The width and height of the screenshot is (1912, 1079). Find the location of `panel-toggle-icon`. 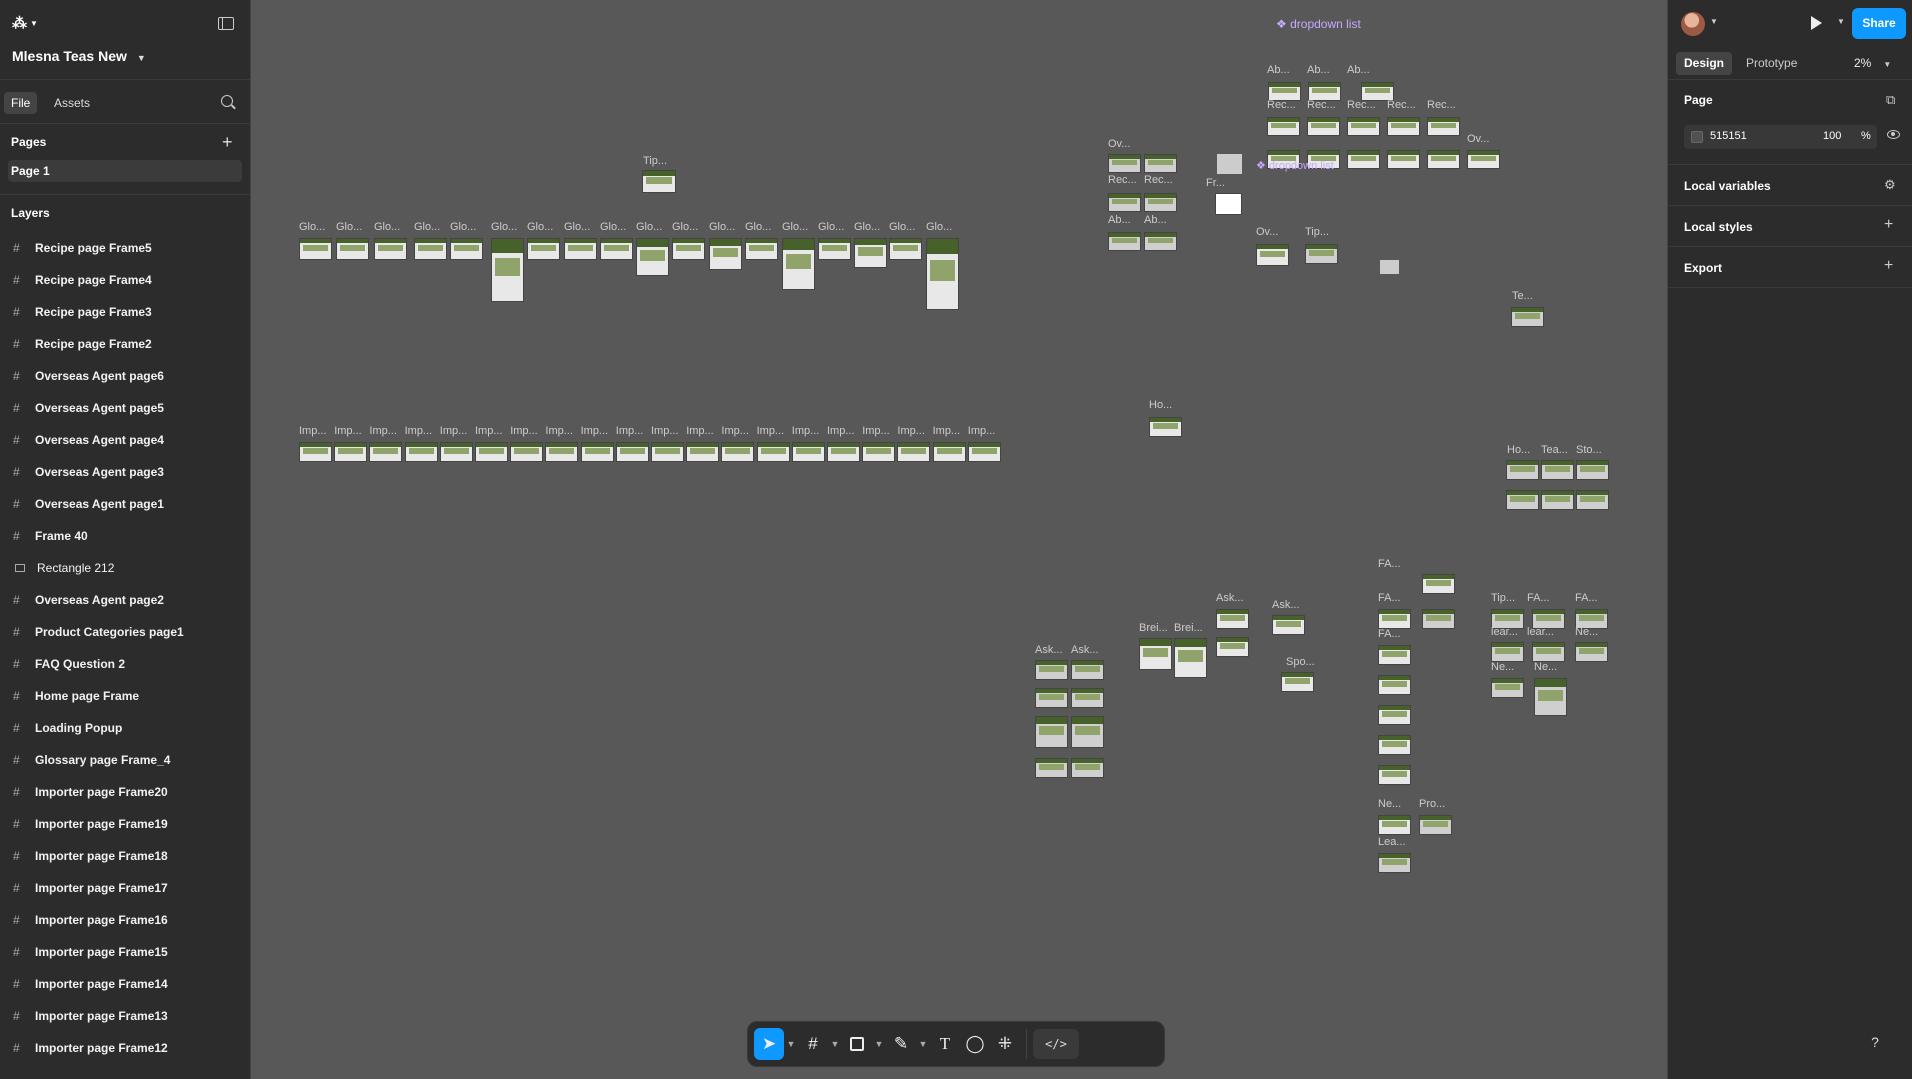

panel-toggle-icon is located at coordinates (226, 23).